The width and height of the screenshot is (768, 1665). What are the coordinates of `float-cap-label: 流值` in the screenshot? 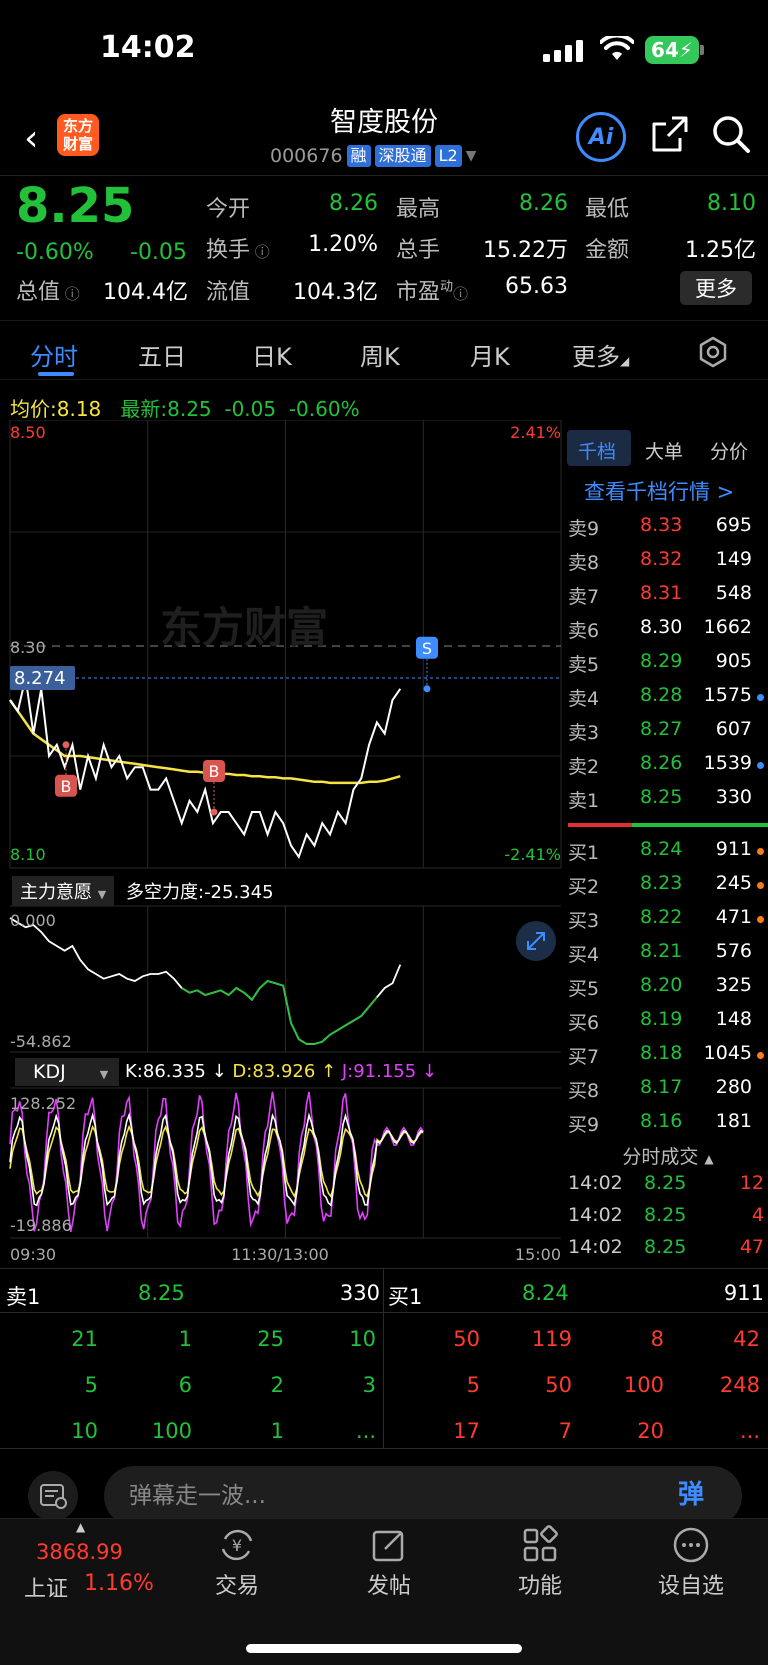 It's located at (228, 292).